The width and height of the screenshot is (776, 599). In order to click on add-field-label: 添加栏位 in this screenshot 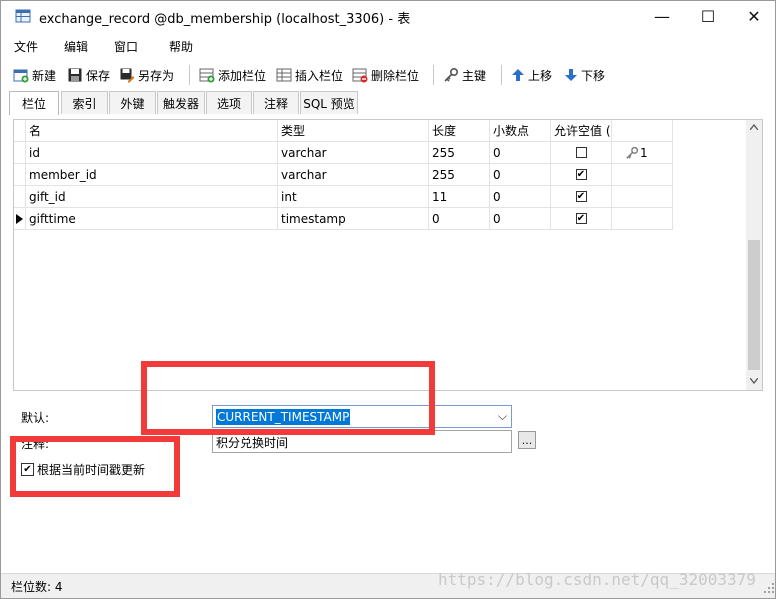, I will do `click(242, 75)`.